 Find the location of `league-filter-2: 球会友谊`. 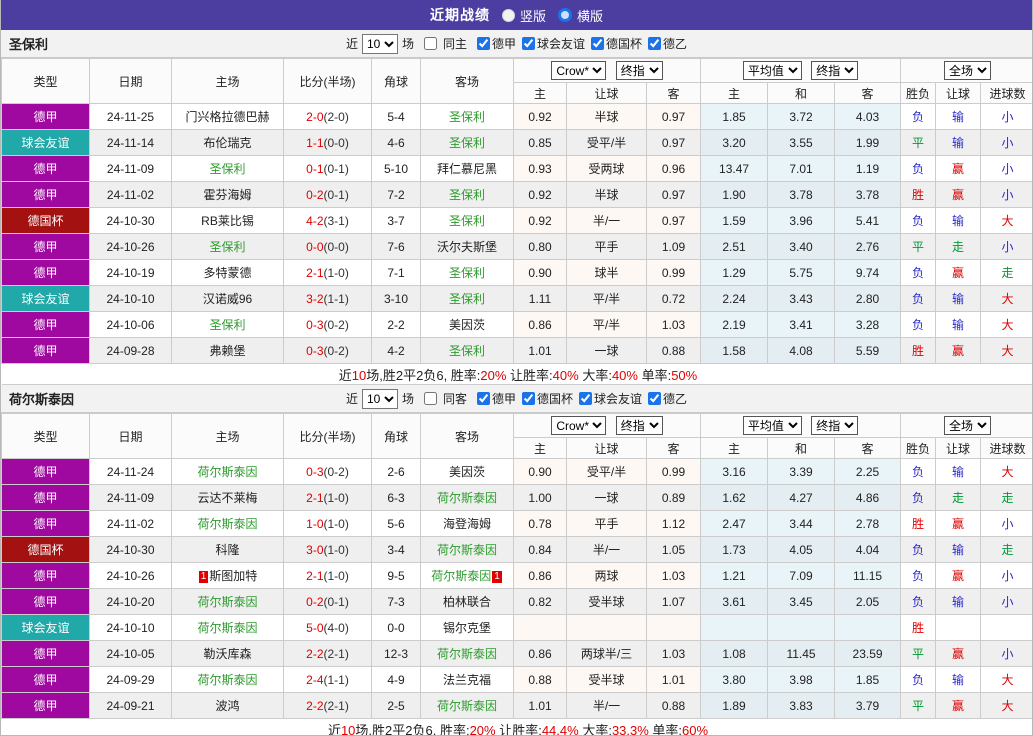

league-filter-2: 球会友谊 is located at coordinates (550, 43).